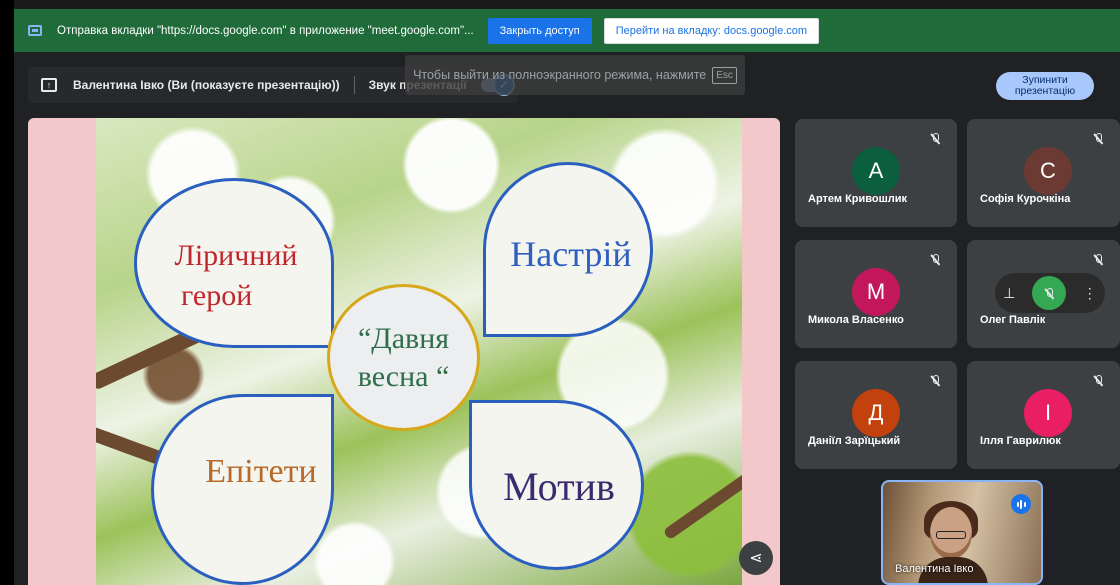 This screenshot has height=585, width=1120. Describe the element at coordinates (236, 276) in the screenshot. I see `petal-lyrical-hero-text: Ліричний герой` at that location.